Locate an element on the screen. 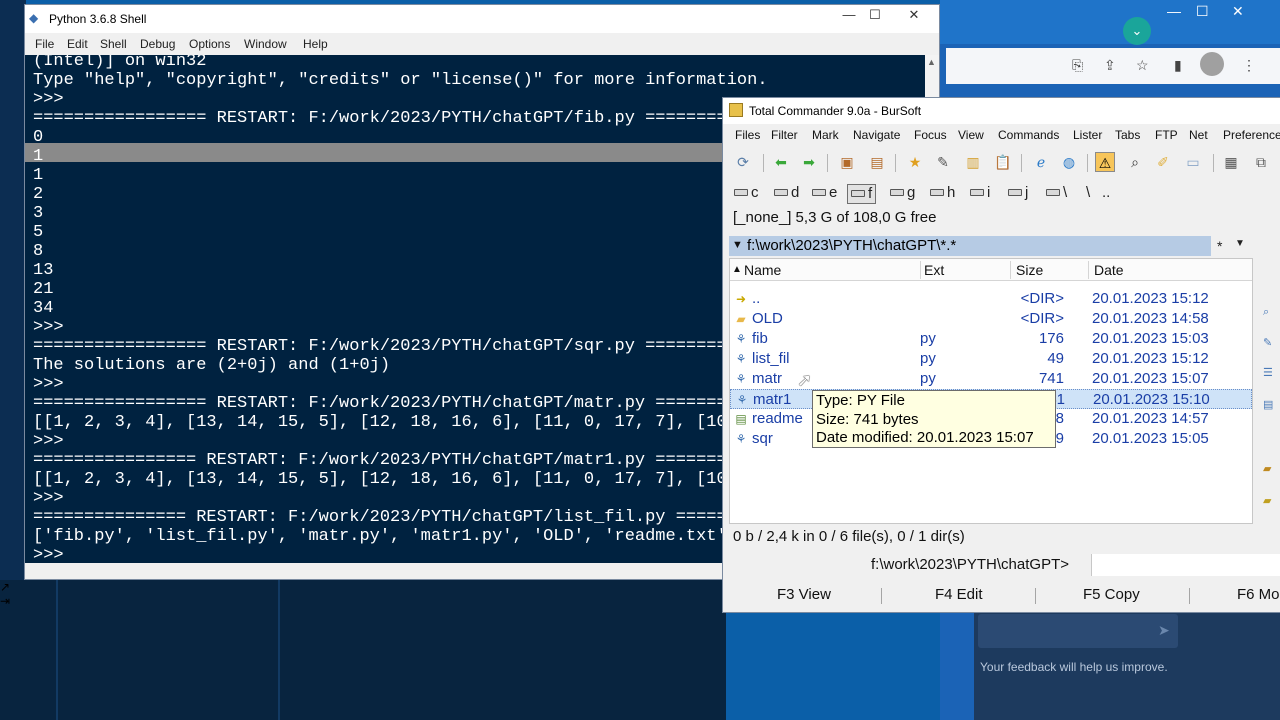 The image size is (1280, 720). expand-arrow-icon: ▼ is located at coordinates (737, 245).